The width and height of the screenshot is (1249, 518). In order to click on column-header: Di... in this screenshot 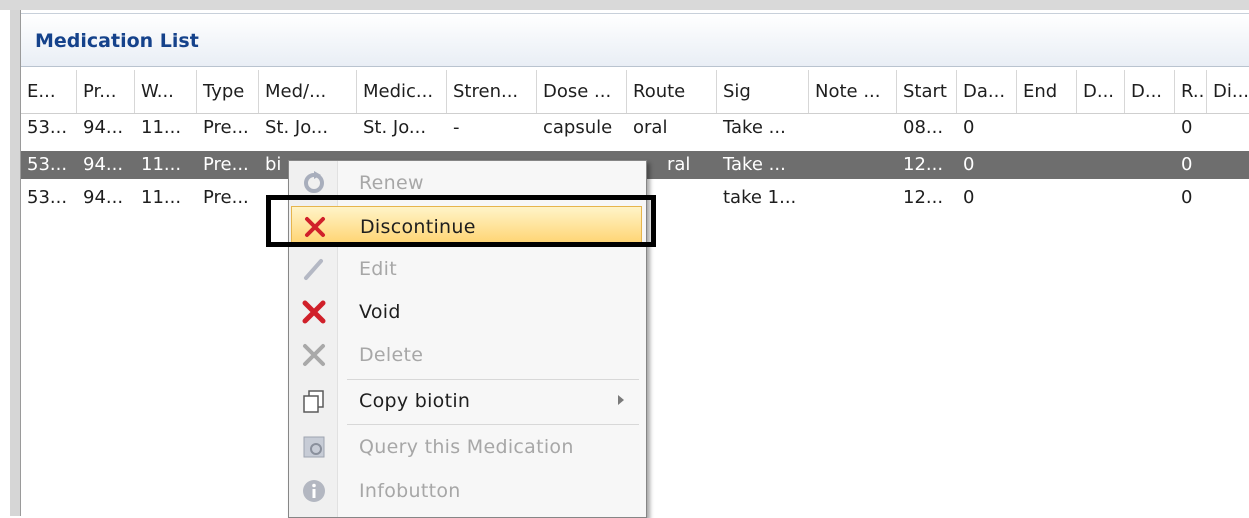, I will do `click(1228, 91)`.